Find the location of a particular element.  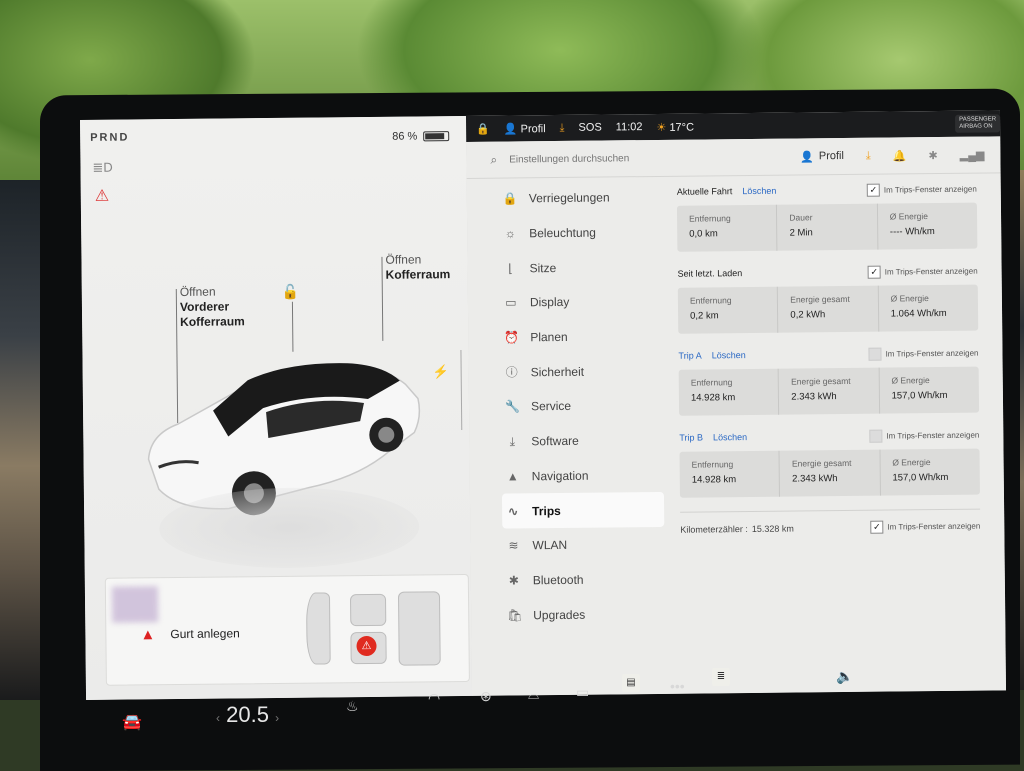

stat-label: Dauer is located at coordinates (801, 217).